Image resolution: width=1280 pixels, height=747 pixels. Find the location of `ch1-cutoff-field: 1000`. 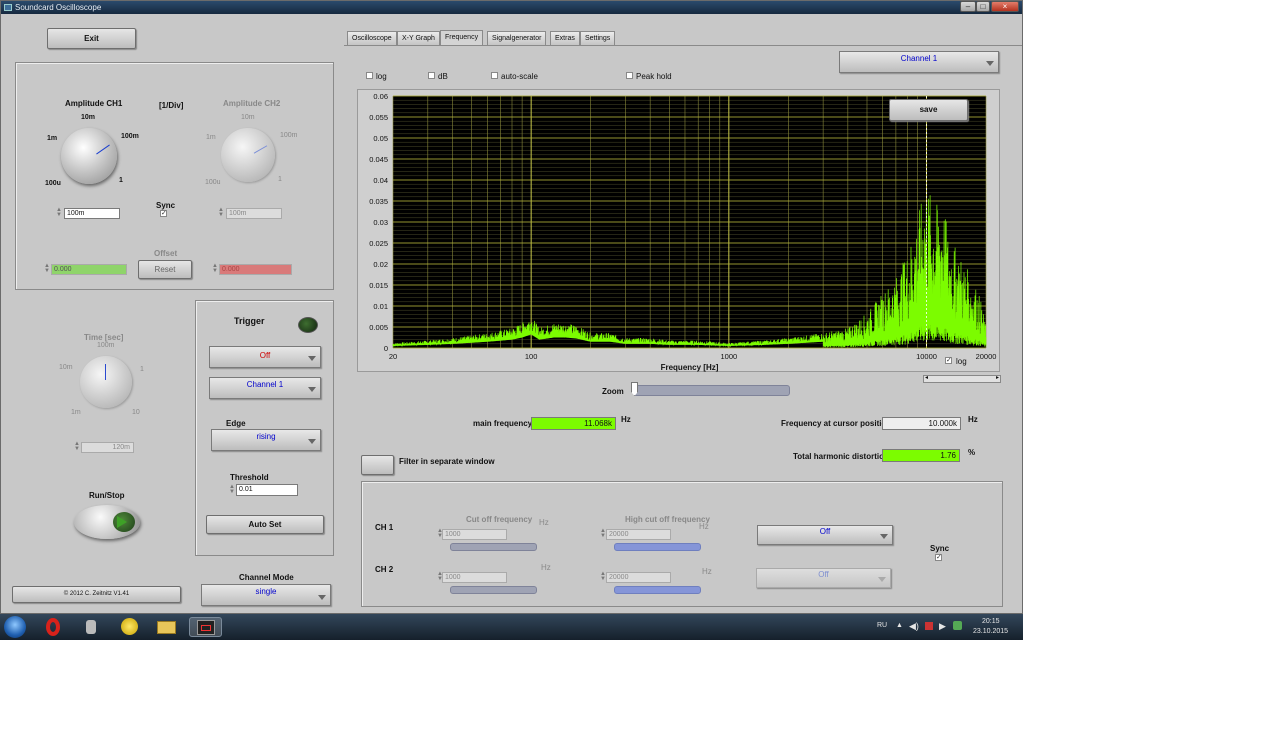

ch1-cutoff-field: 1000 is located at coordinates (474, 534).